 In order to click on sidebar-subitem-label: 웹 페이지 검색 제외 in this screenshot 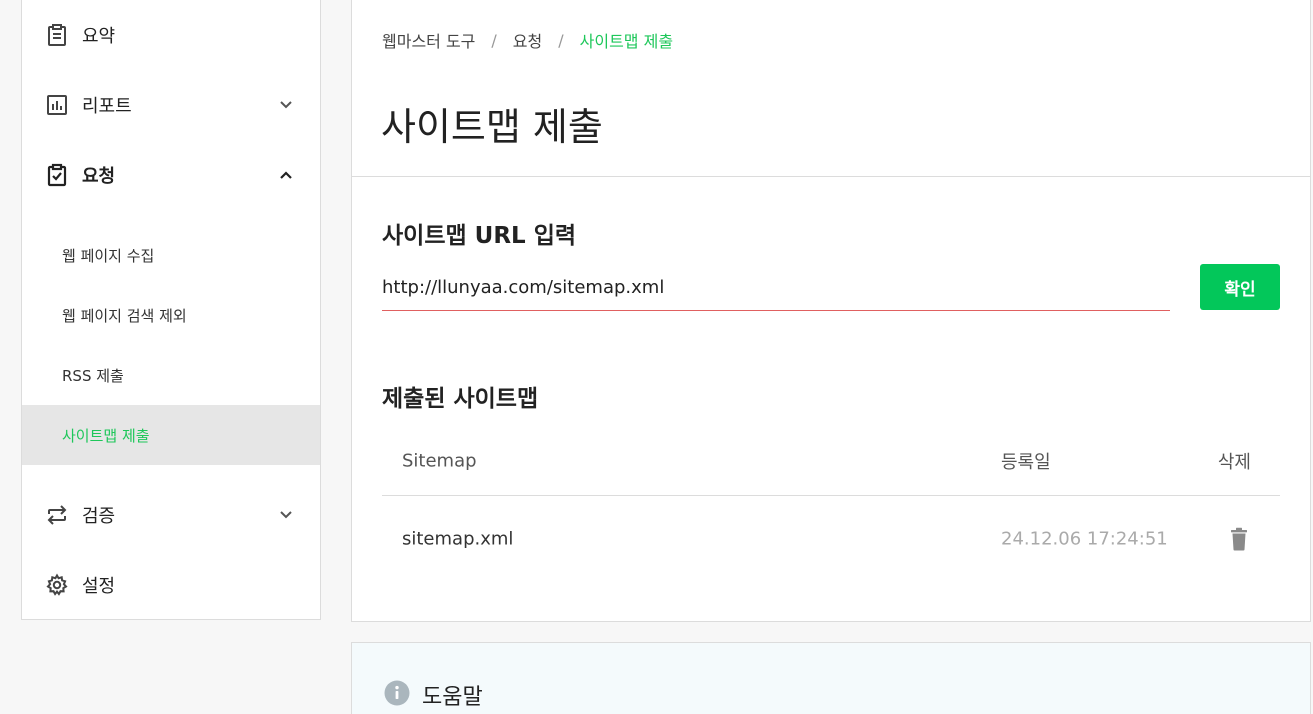, I will do `click(124, 315)`.